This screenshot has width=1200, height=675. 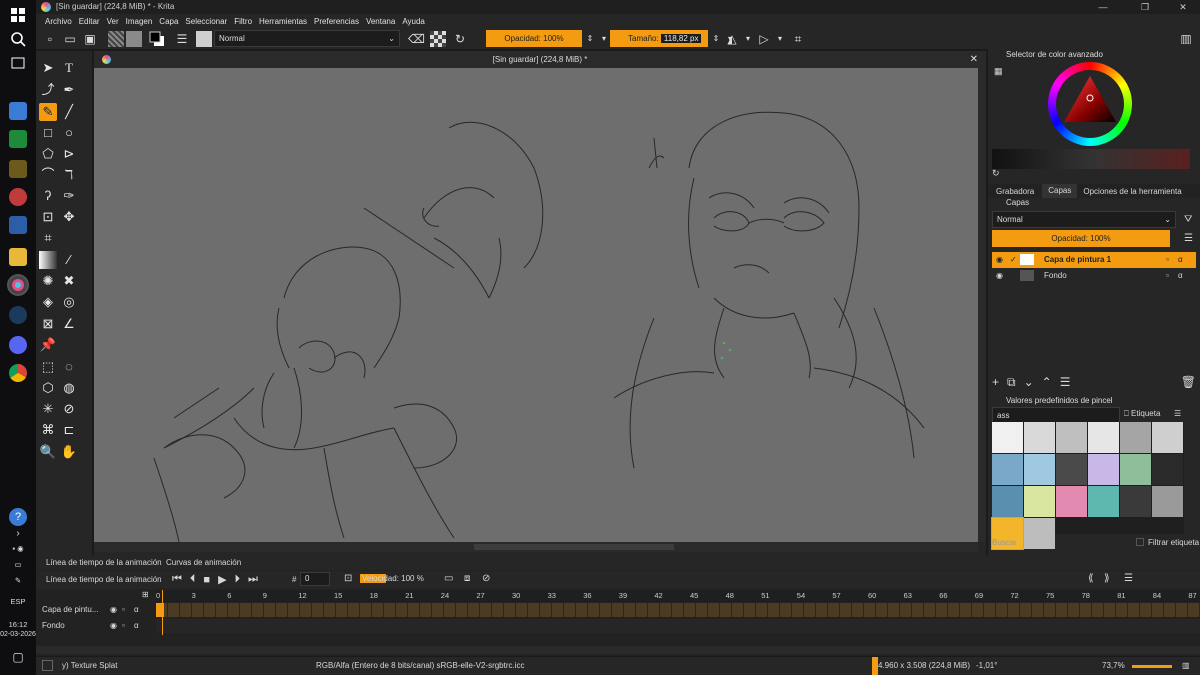 I want to click on freehand-brush-tool-icon: ✎, so click(x=48, y=112).